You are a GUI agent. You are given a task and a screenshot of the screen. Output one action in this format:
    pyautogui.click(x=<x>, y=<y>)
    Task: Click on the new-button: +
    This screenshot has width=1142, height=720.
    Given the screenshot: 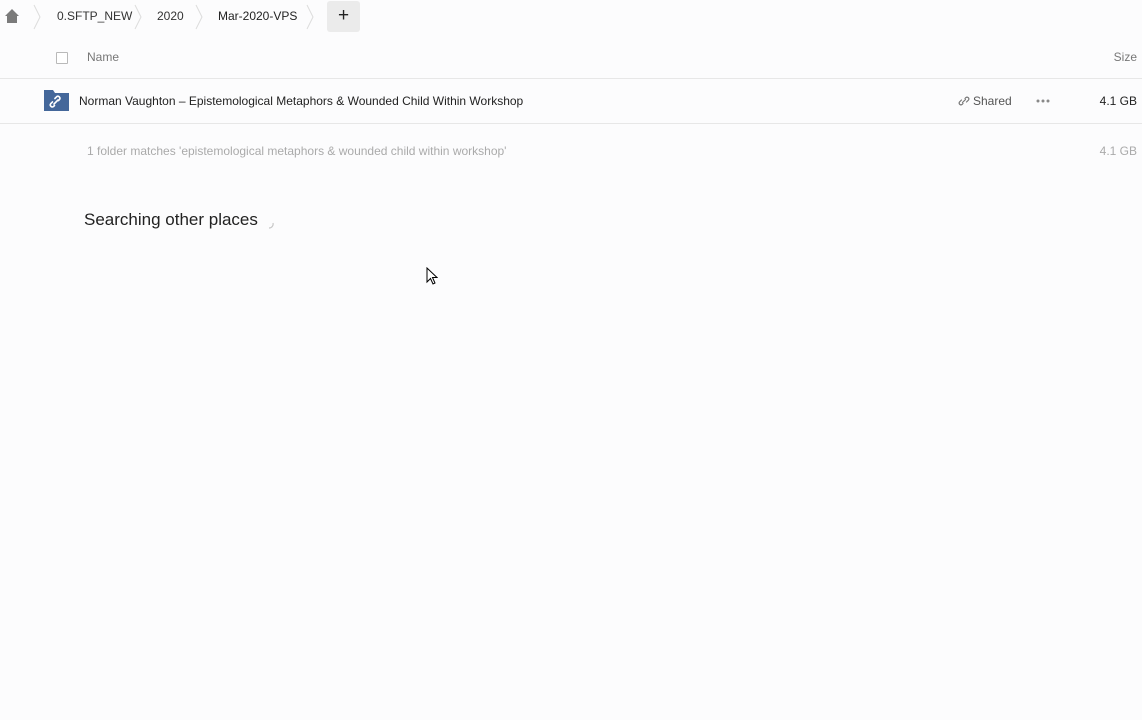 What is the action you would take?
    pyautogui.click(x=343, y=16)
    